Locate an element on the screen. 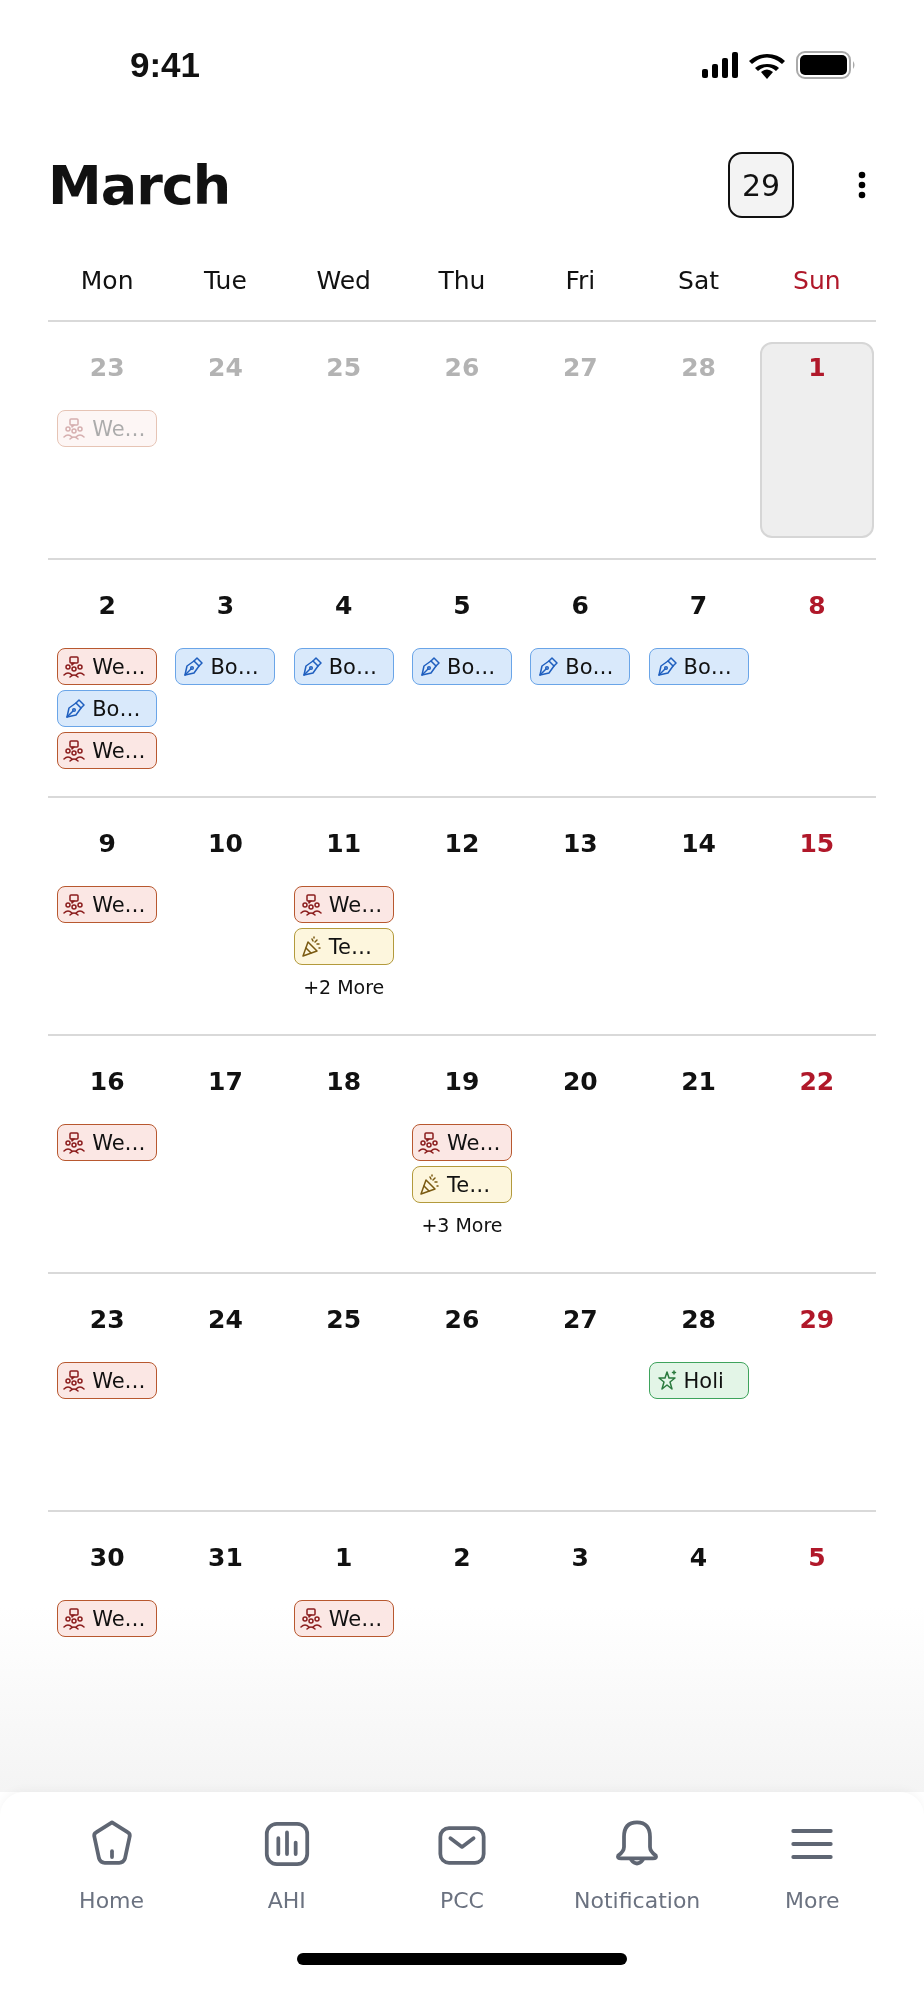  day-number: 13 is located at coordinates (580, 844).